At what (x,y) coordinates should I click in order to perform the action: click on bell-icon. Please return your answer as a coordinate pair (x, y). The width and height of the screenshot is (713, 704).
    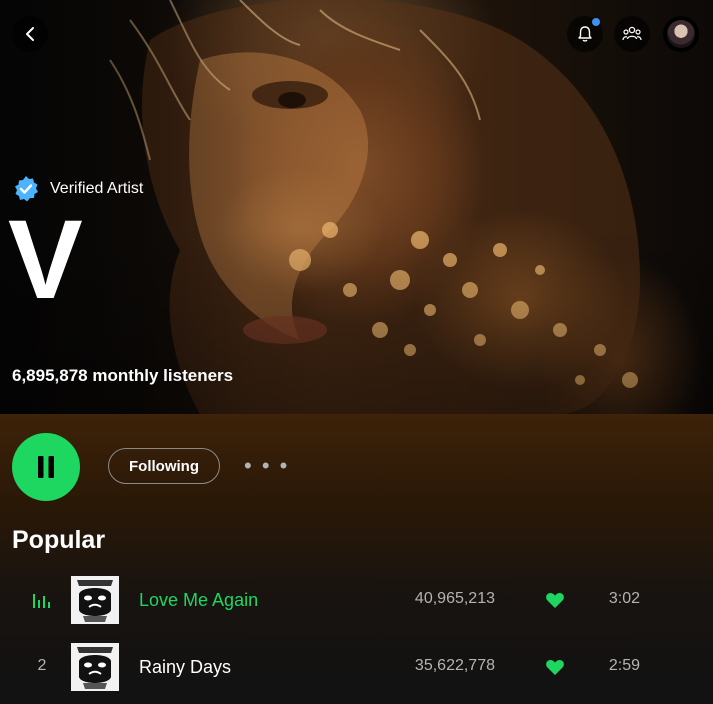
    Looking at the image, I should click on (585, 34).